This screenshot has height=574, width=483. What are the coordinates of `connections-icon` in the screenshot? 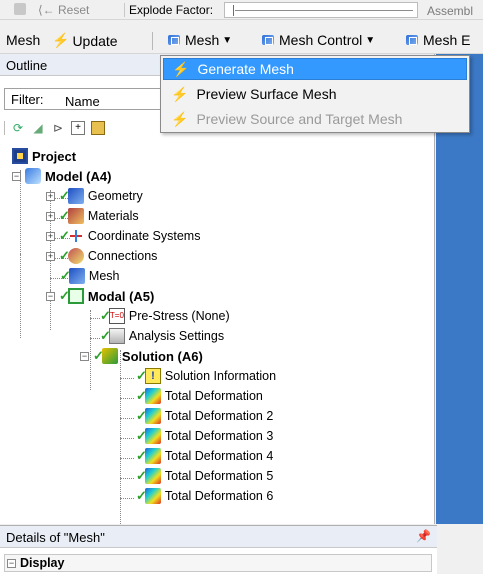 It's located at (75, 256).